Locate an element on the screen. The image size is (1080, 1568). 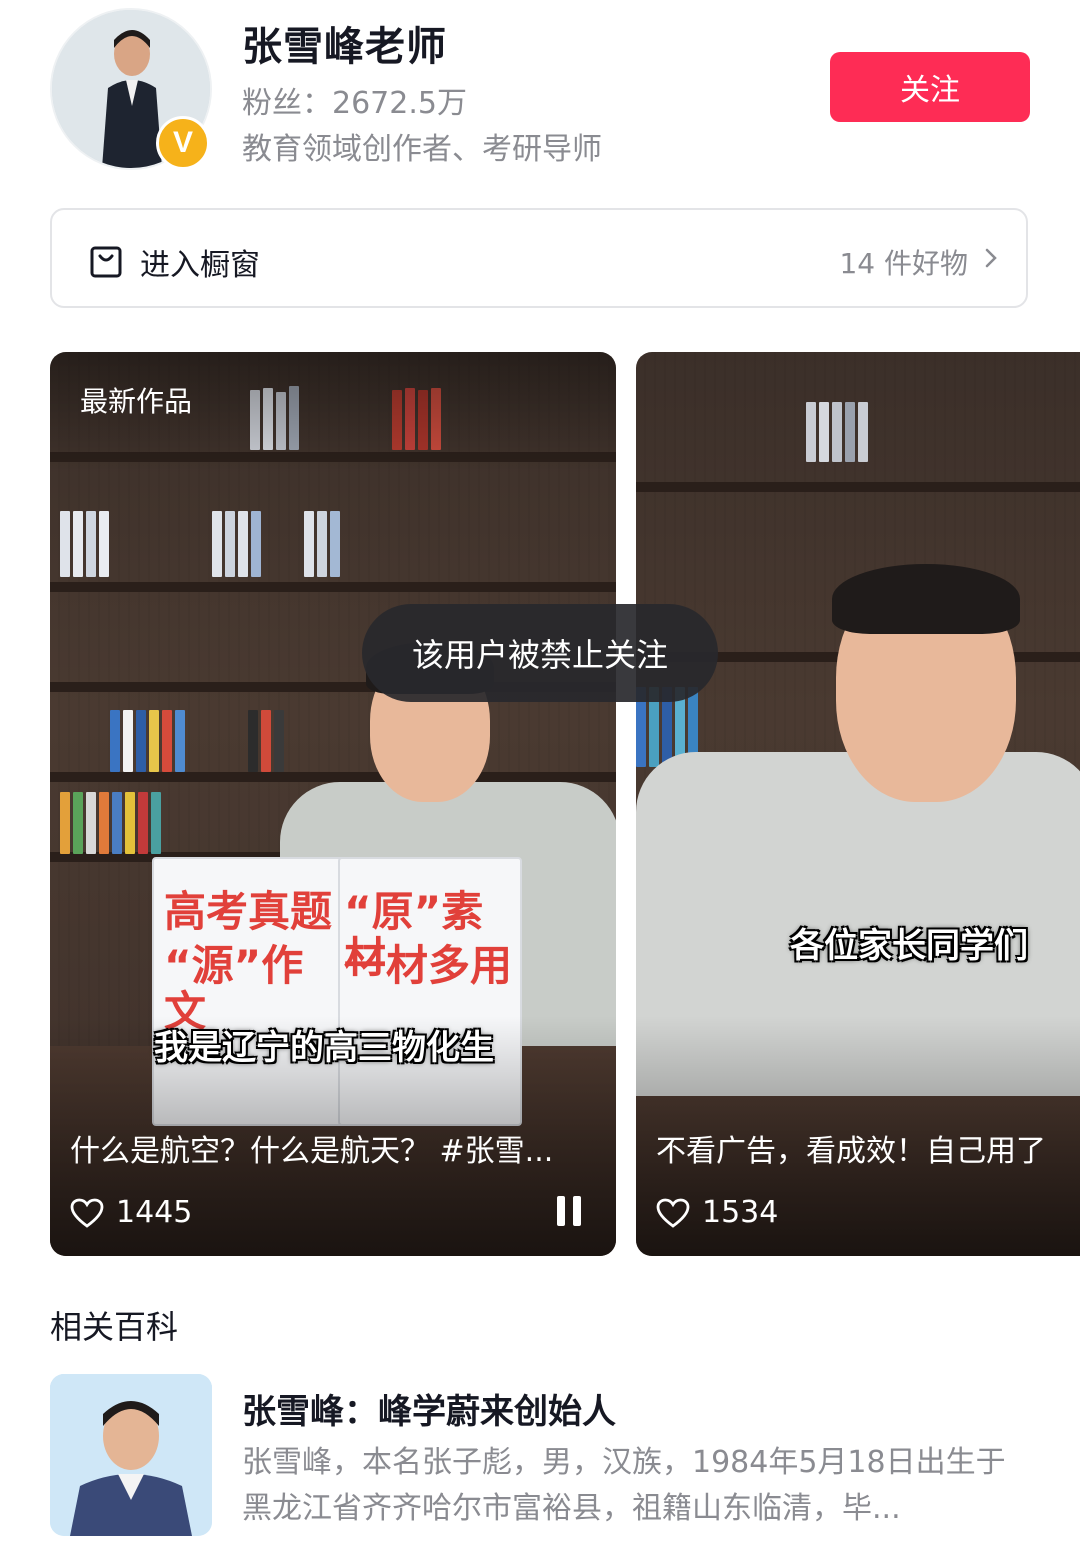
latest-works-tag: 最新作品 is located at coordinates (136, 401).